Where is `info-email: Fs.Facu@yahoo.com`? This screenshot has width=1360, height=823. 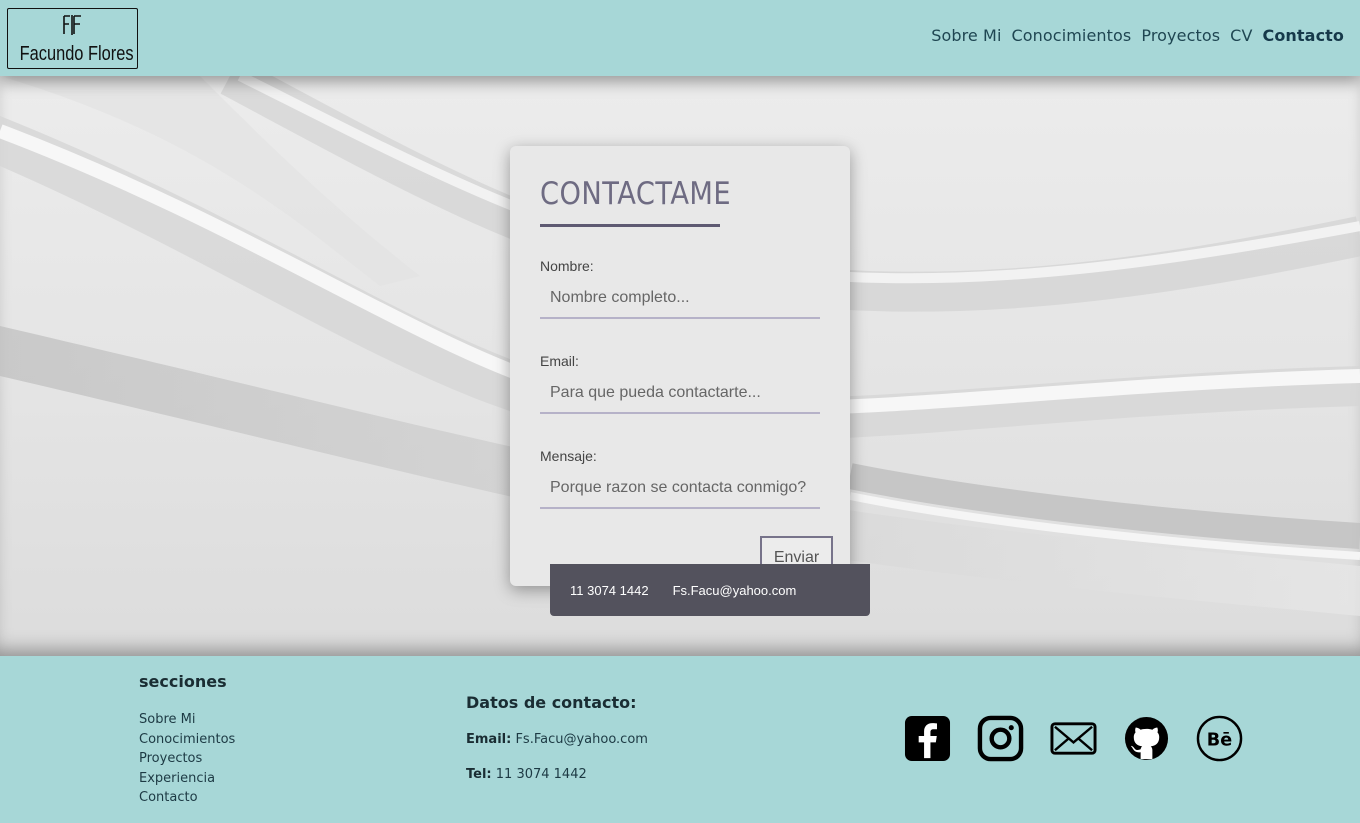
info-email: Fs.Facu@yahoo.com is located at coordinates (734, 590).